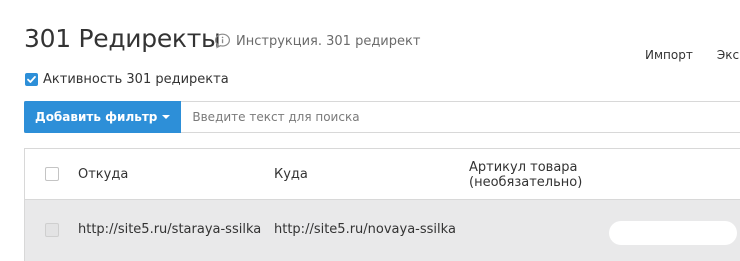 The image size is (740, 261). I want to click on activity-label: Активность 301 редиректа, so click(136, 79).